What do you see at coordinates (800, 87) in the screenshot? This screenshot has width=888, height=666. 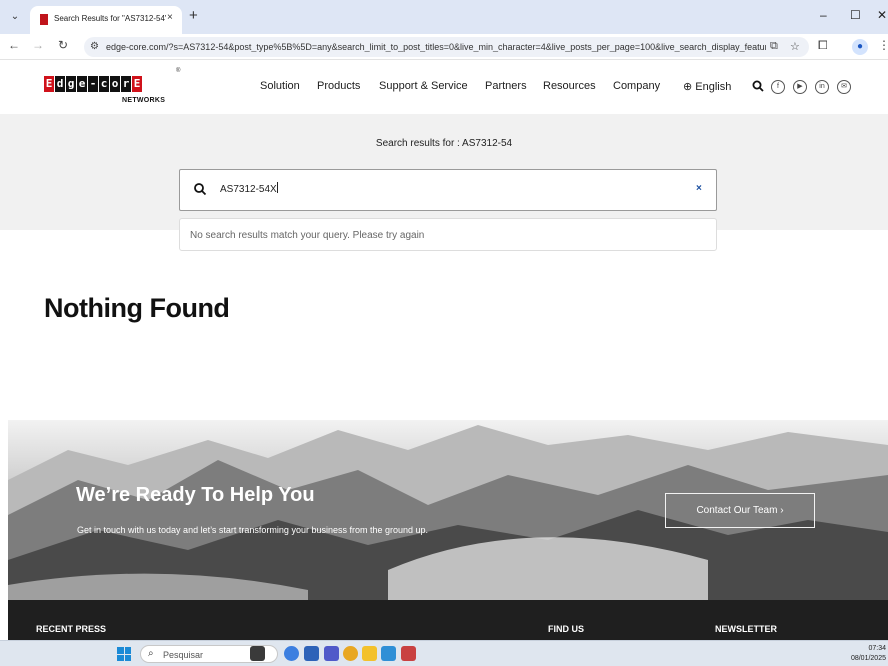 I see `youtube-icon: ▶` at bounding box center [800, 87].